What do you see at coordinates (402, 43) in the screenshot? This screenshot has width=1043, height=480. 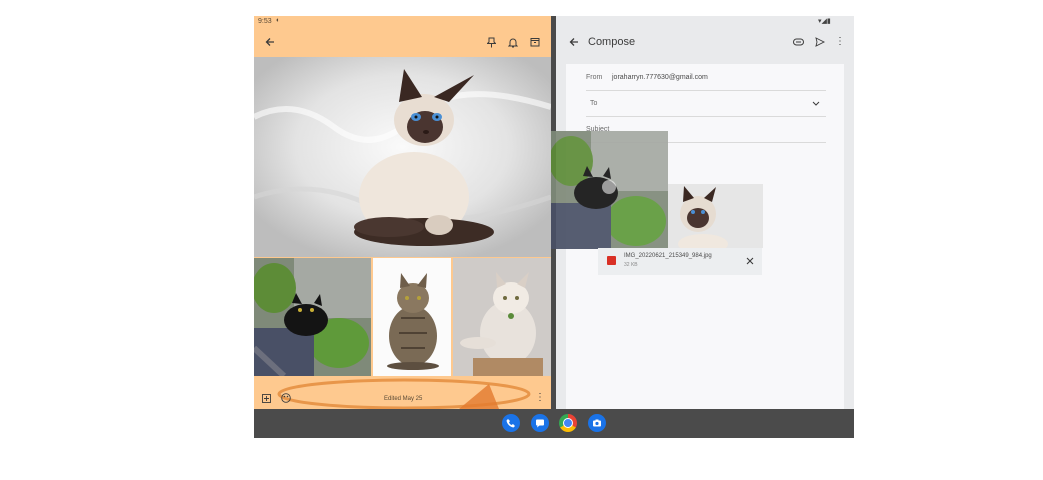 I see `notes-toolbar` at bounding box center [402, 43].